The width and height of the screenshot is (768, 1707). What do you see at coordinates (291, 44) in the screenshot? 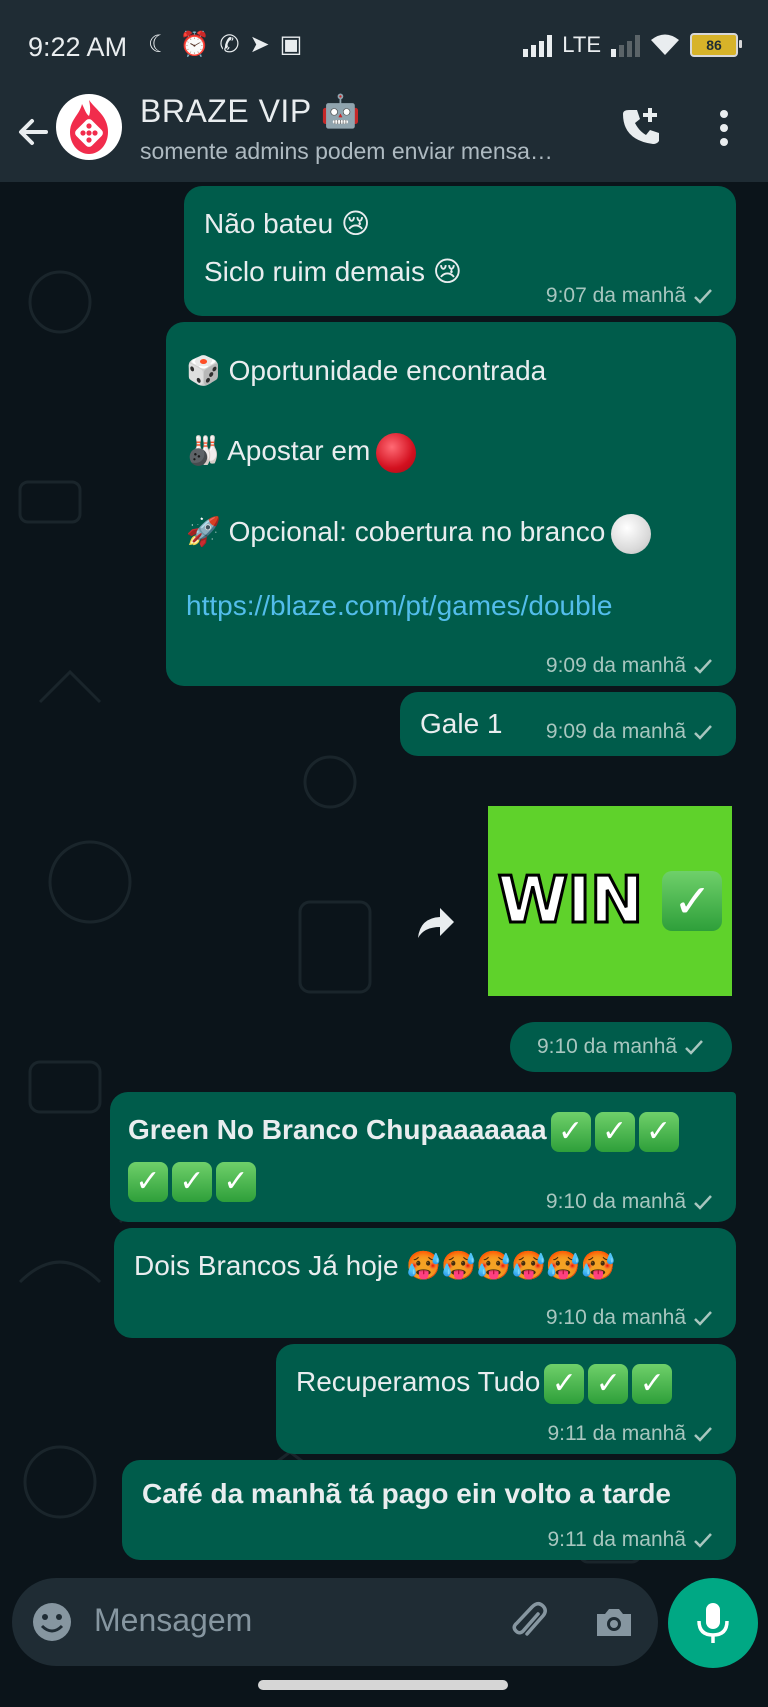
I see `image-icon: ▣` at bounding box center [291, 44].